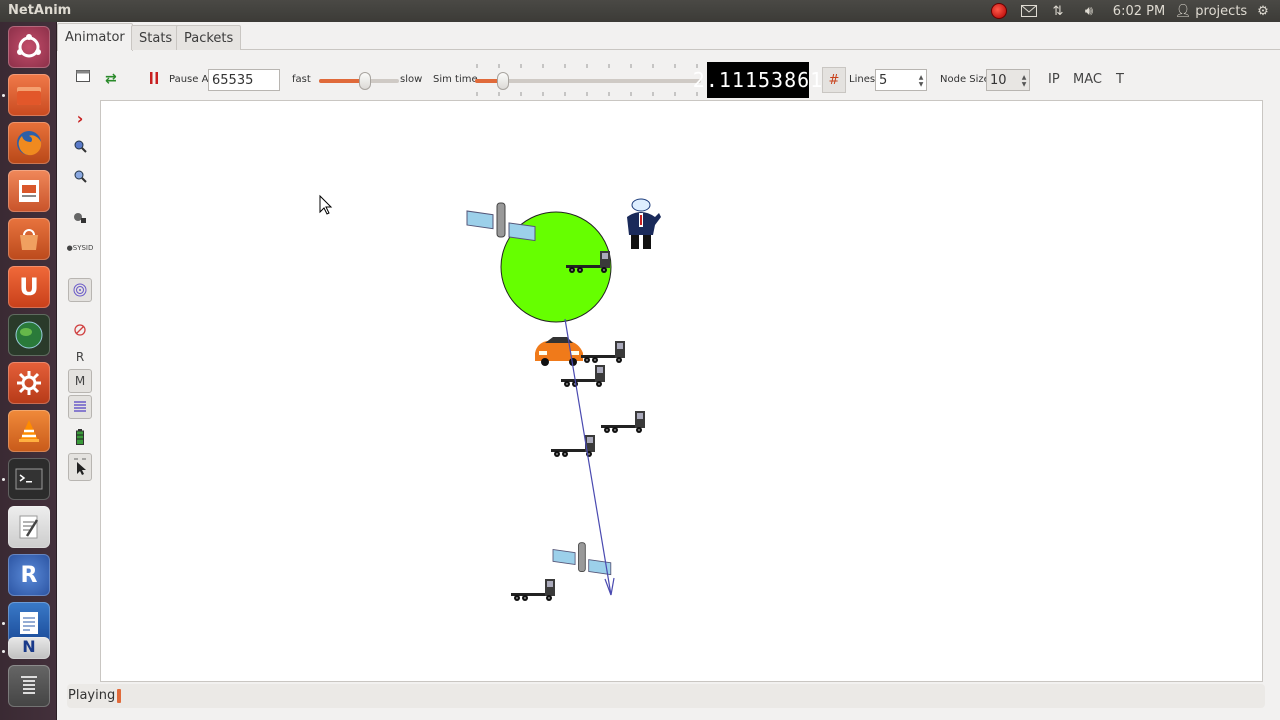 The image size is (1280, 720). Describe the element at coordinates (29, 527) in the screenshot. I see `text-editor-icon` at that location.